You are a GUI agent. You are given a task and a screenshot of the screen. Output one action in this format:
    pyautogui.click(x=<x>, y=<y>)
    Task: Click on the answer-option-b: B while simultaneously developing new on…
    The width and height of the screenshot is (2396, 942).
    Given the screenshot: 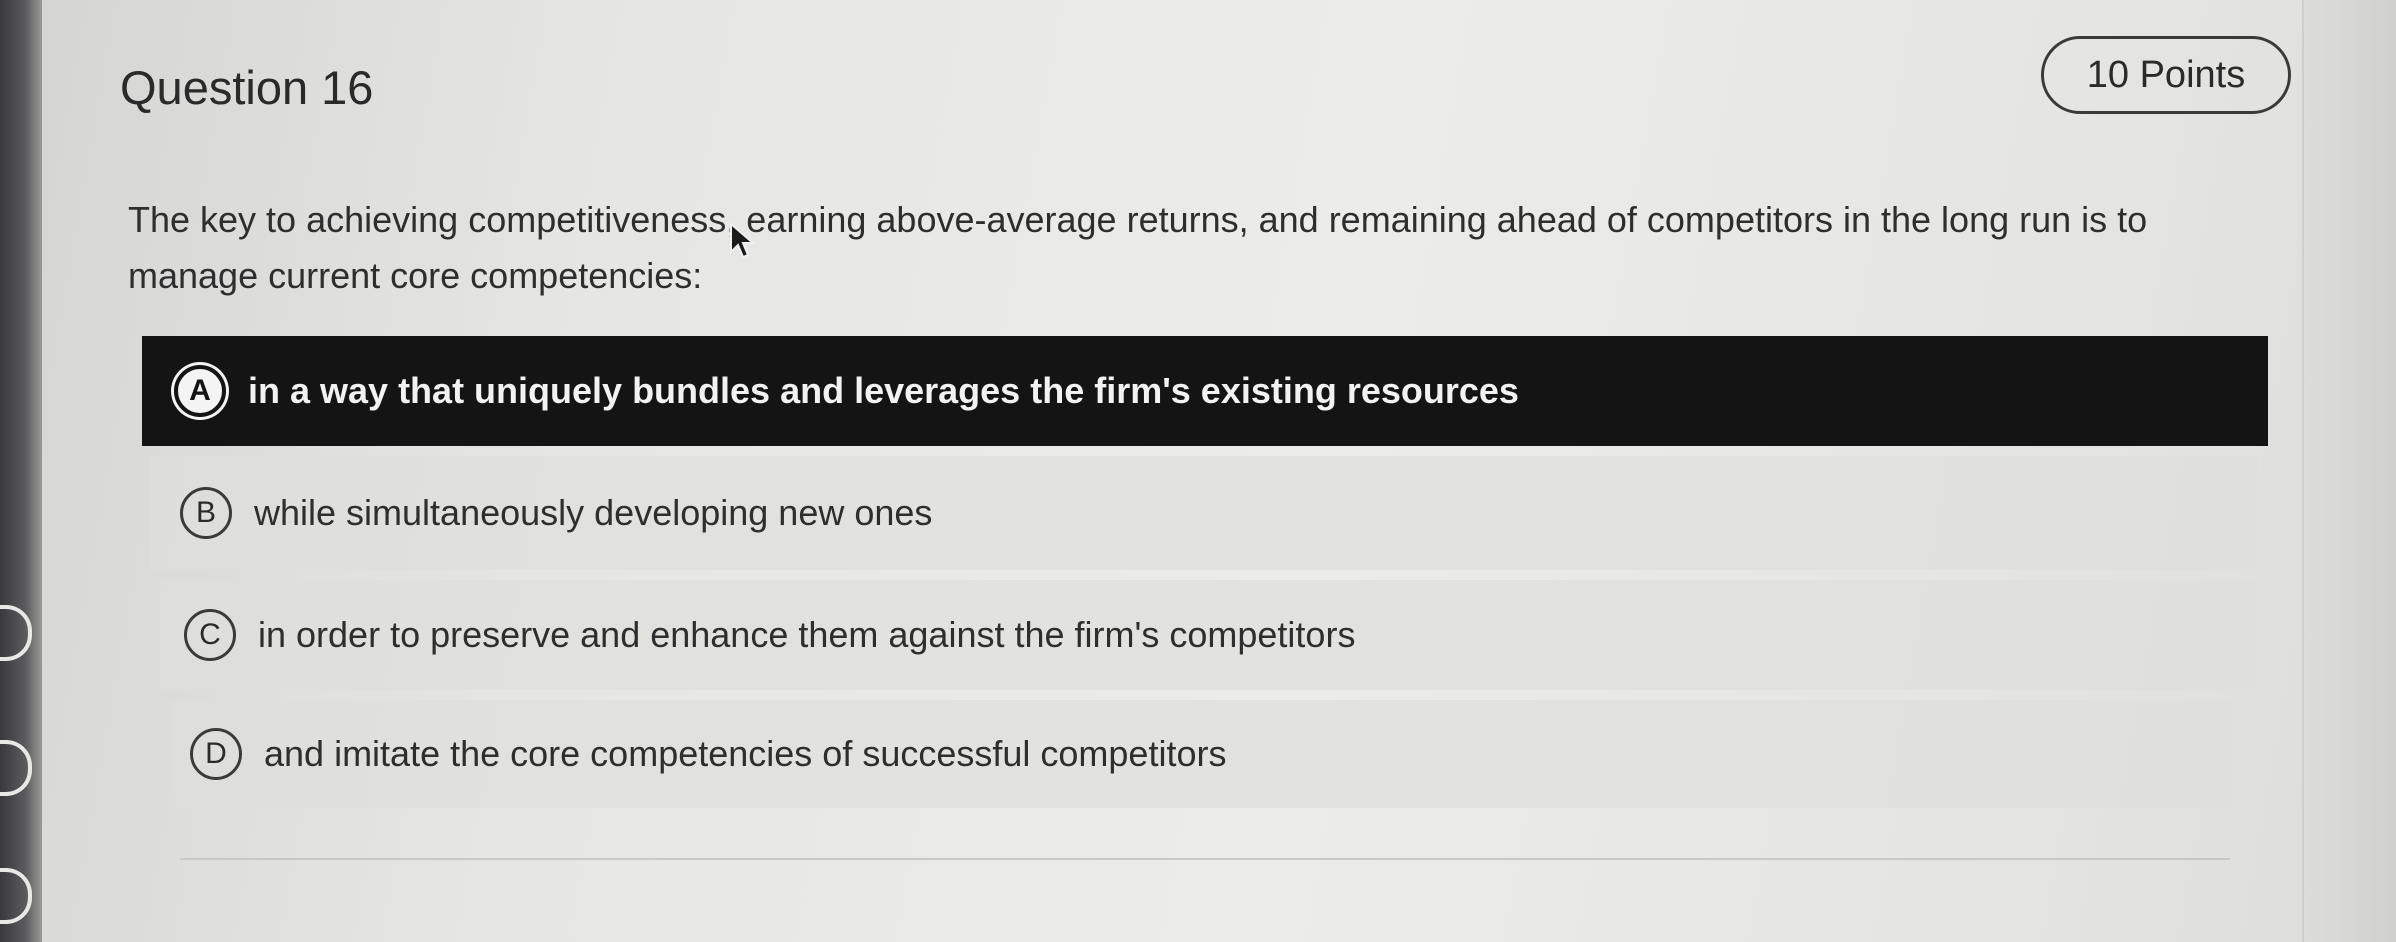 What is the action you would take?
    pyautogui.click(x=1204, y=513)
    